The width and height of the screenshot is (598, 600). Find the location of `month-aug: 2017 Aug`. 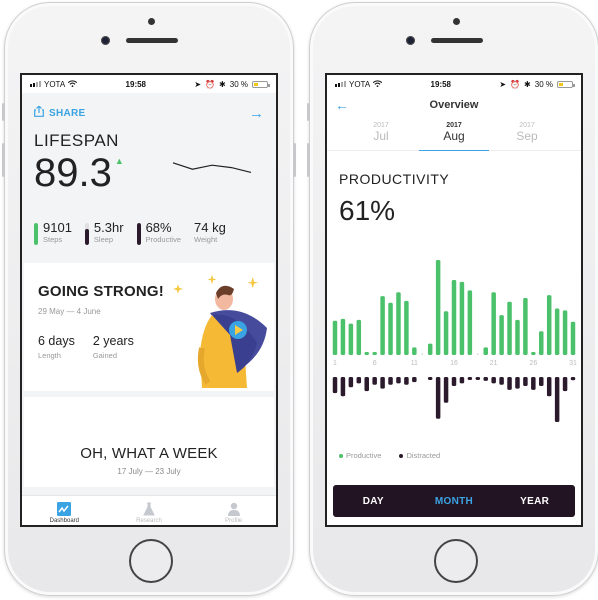

month-aug: 2017 Aug is located at coordinates (454, 133).